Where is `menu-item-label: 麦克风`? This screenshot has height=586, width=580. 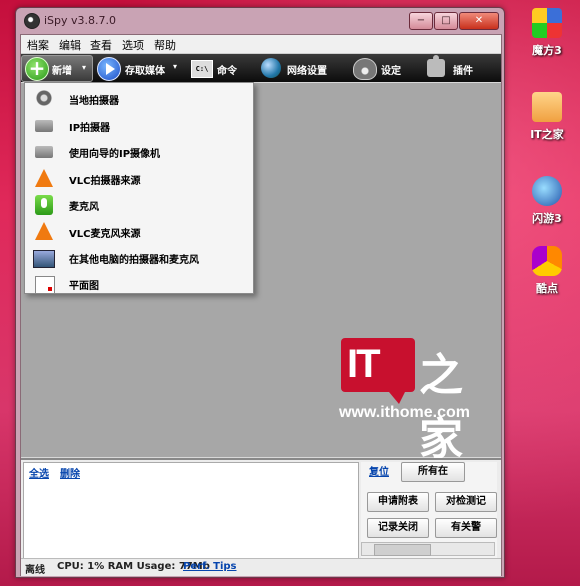
menu-item-label: 麦克风 is located at coordinates (84, 207).